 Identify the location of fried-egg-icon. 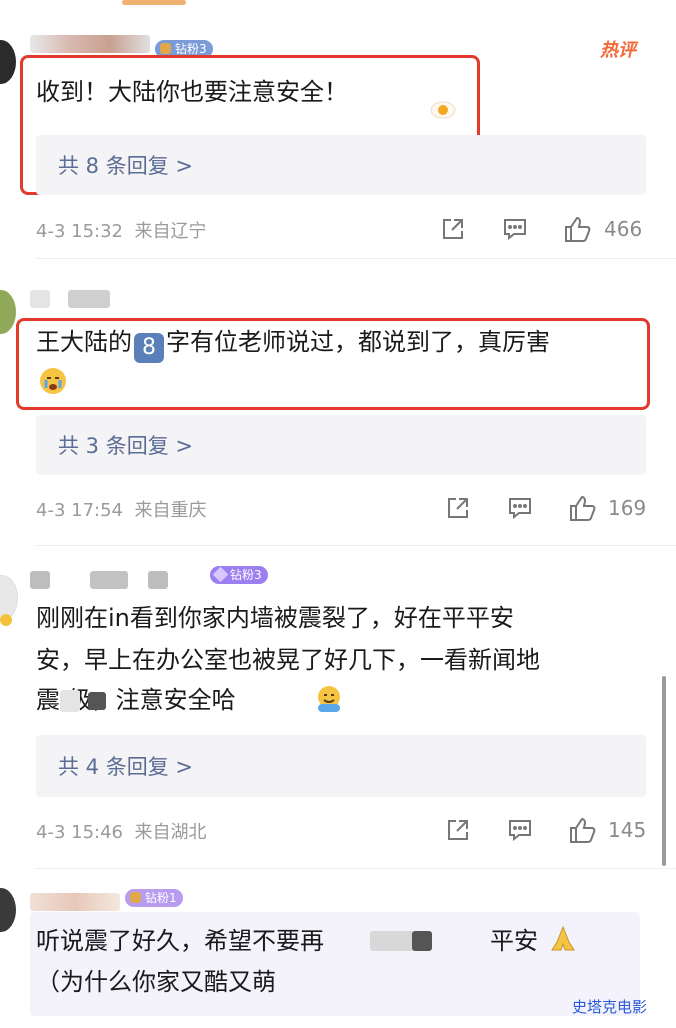
(443, 110).